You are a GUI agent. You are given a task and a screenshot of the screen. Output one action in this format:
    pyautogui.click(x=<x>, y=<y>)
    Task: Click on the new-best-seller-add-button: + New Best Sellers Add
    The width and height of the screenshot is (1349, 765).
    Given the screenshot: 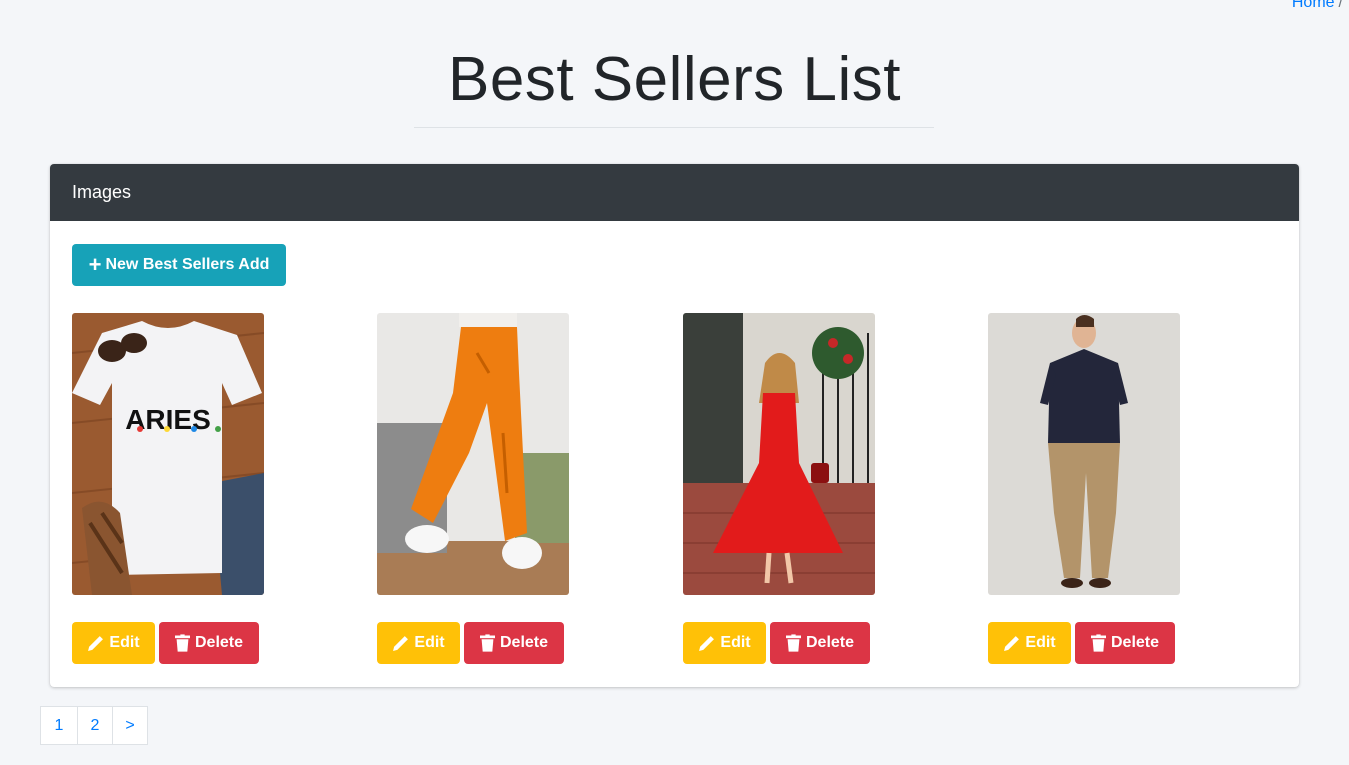 What is the action you would take?
    pyautogui.click(x=179, y=265)
    